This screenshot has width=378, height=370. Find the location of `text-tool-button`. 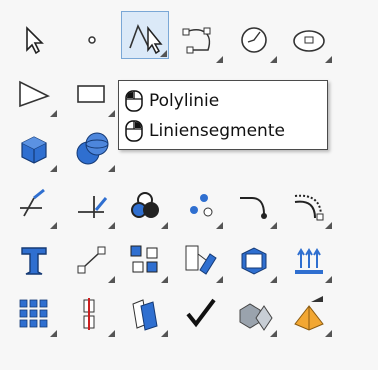

text-tool-button is located at coordinates (34, 260).